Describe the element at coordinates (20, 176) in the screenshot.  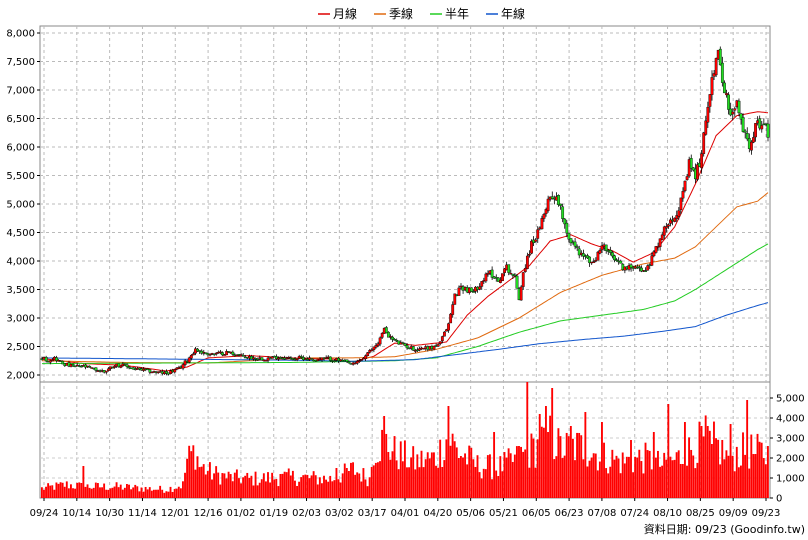
I see `price-tick-label: 5,500` at that location.